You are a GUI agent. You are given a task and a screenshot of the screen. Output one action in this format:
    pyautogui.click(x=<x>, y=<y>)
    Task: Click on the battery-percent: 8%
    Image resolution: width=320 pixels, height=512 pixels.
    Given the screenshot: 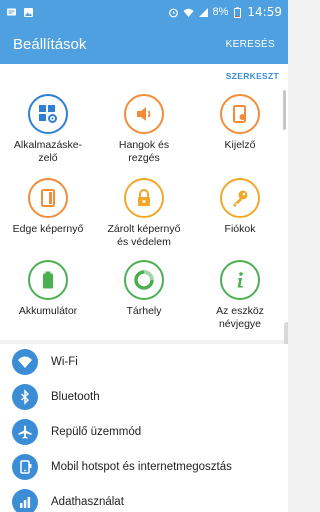 What is the action you would take?
    pyautogui.click(x=220, y=12)
    